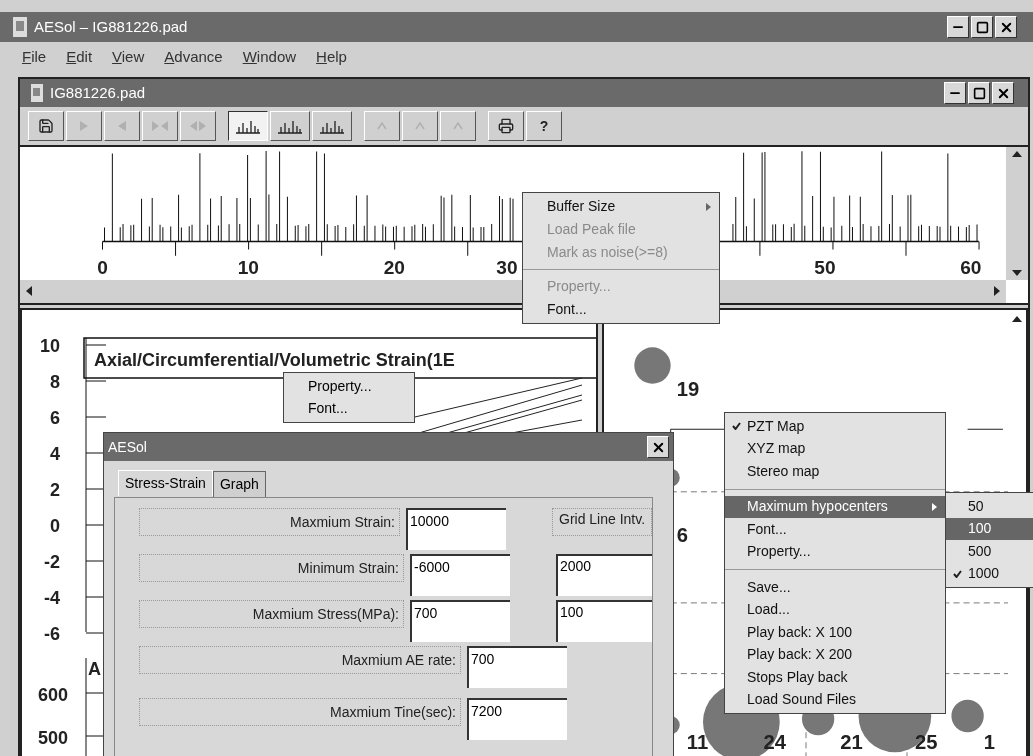 The image size is (1033, 756). What do you see at coordinates (517, 719) in the screenshot?
I see `input-field: 7200` at bounding box center [517, 719].